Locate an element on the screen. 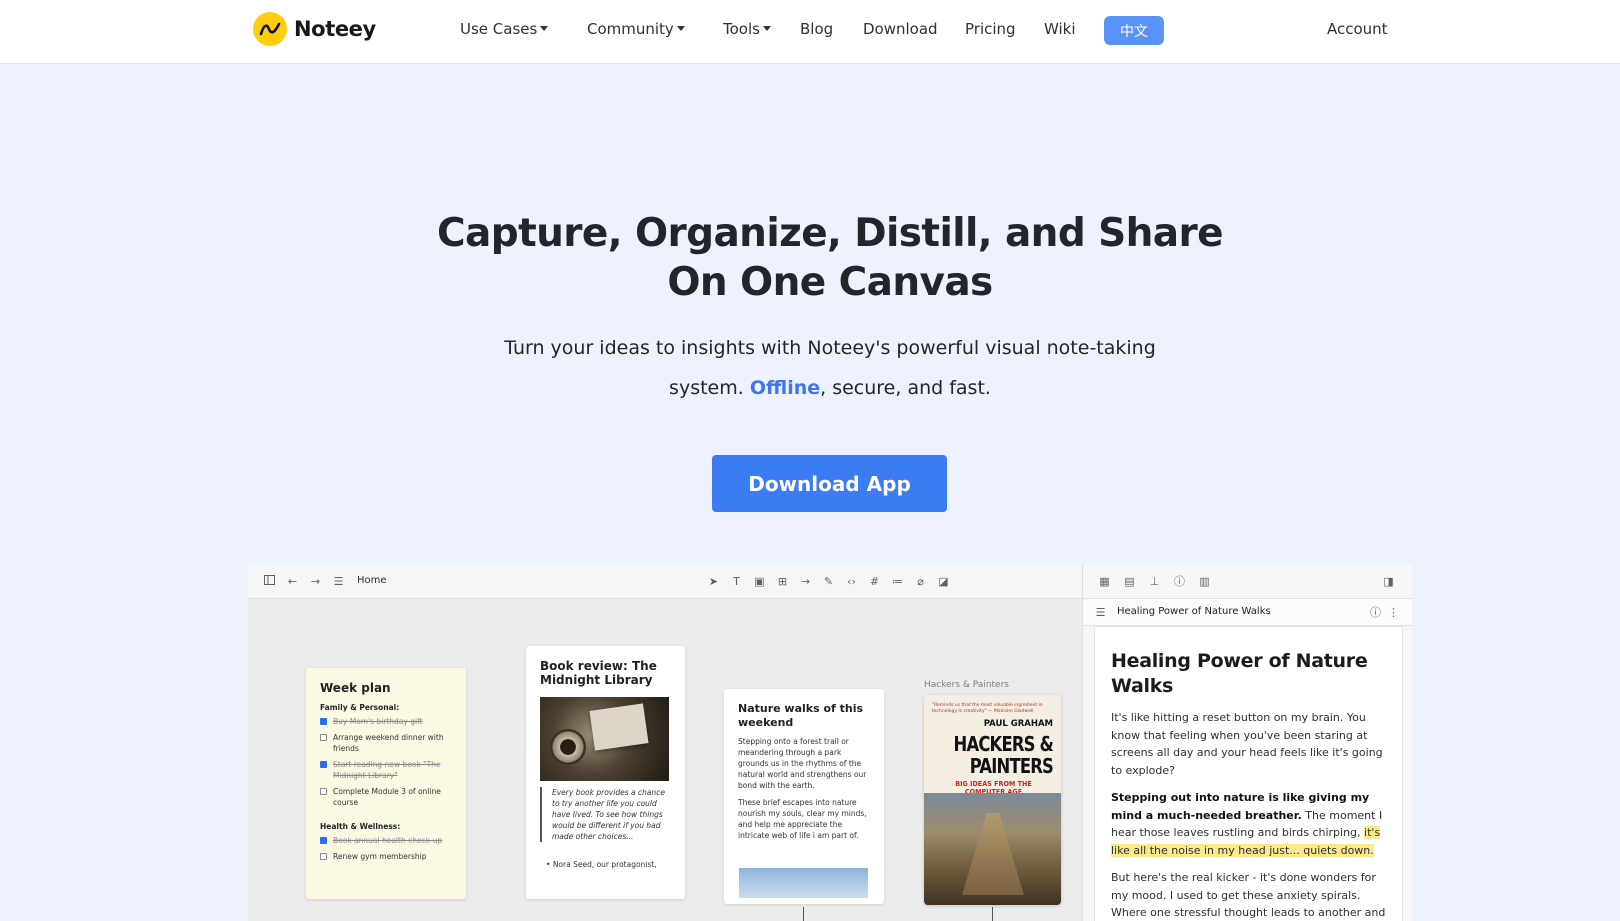 The height and width of the screenshot is (921, 1620). language-toggle-button: 中文 is located at coordinates (1134, 30).